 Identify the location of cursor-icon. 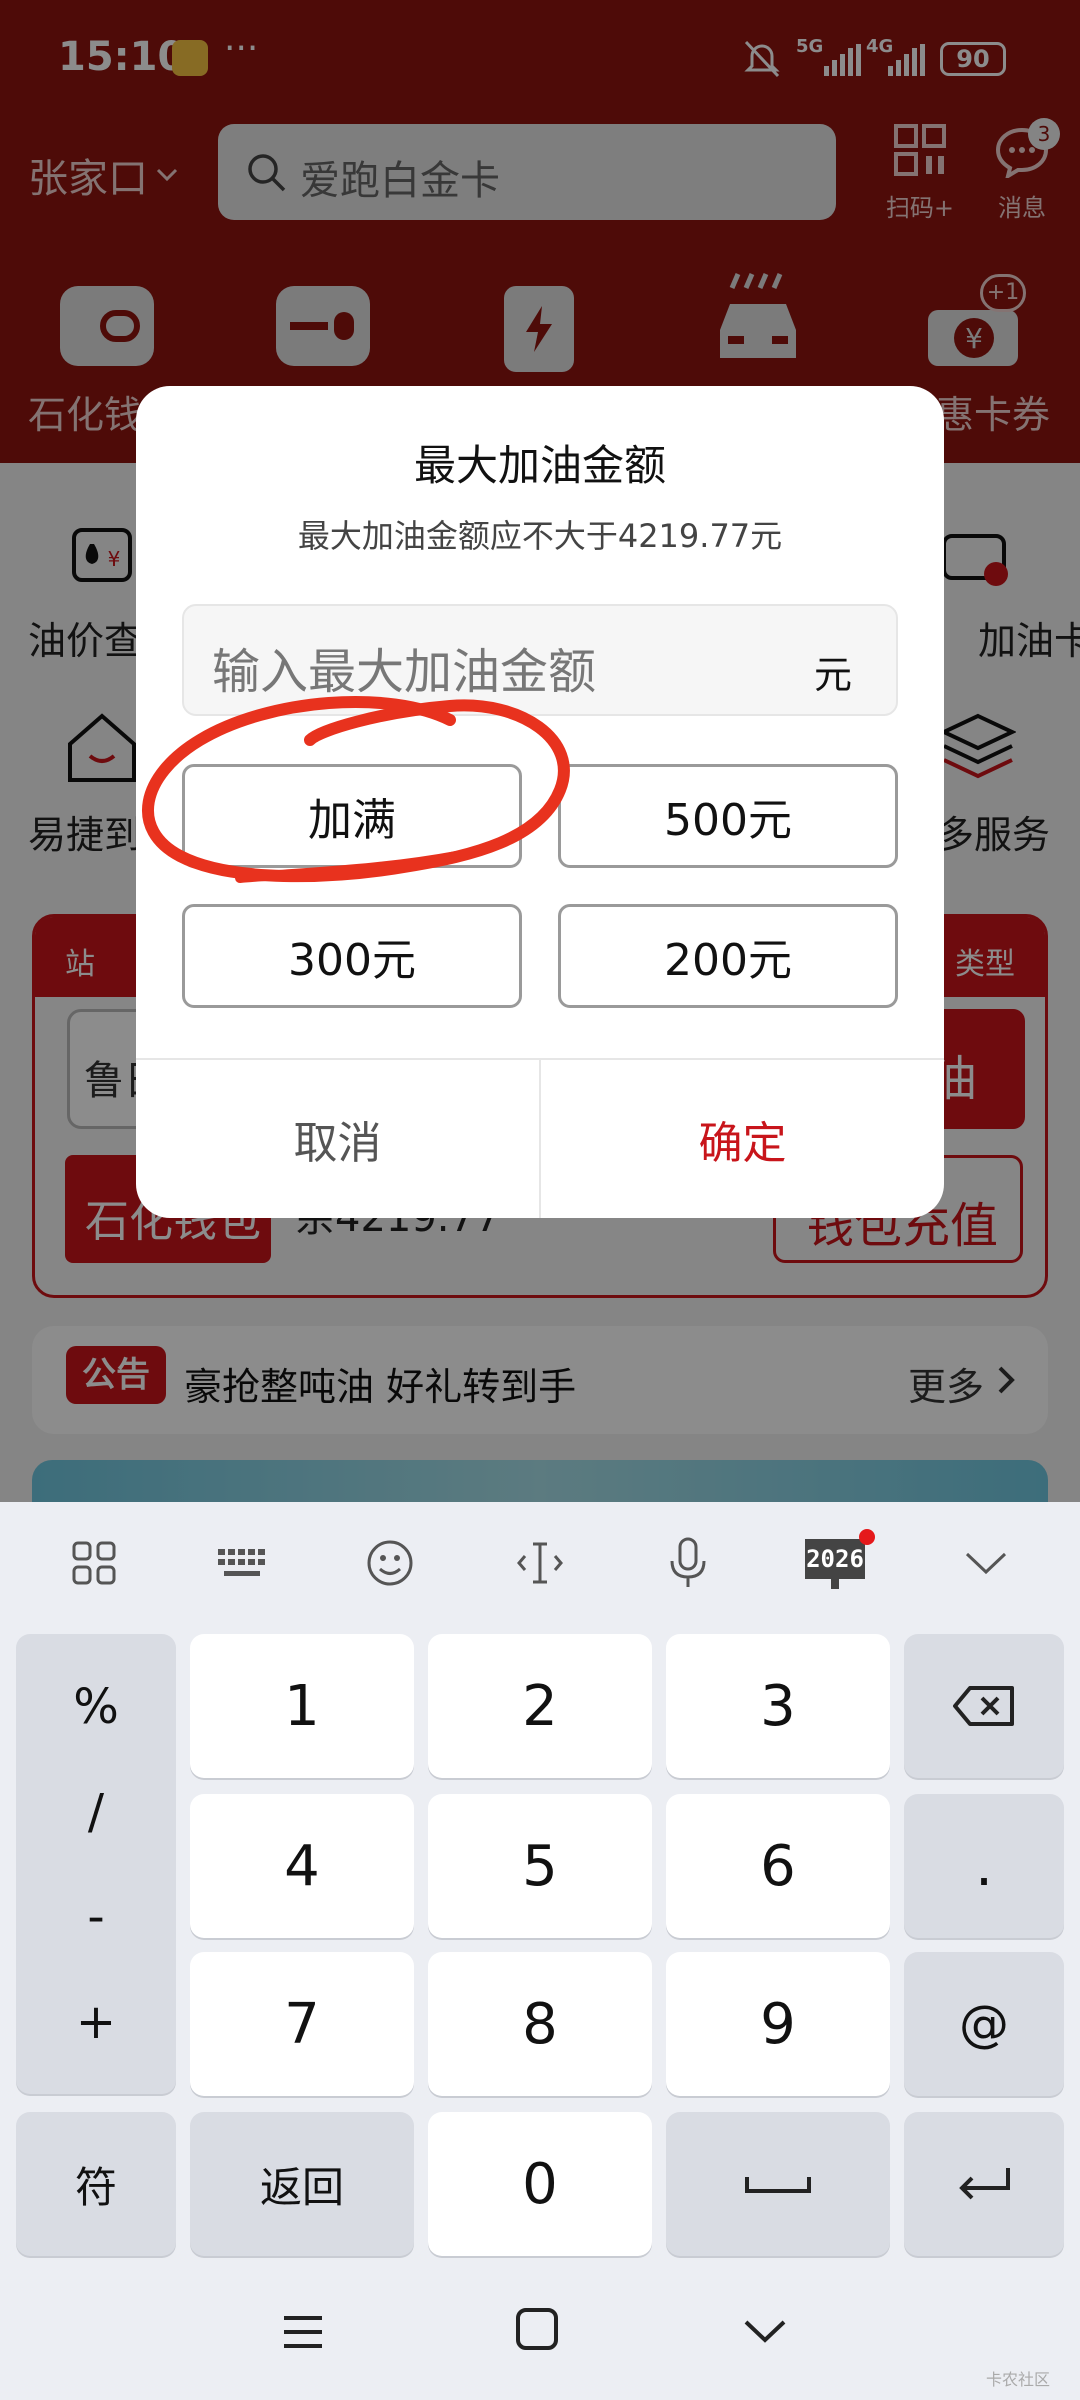
(540, 1563).